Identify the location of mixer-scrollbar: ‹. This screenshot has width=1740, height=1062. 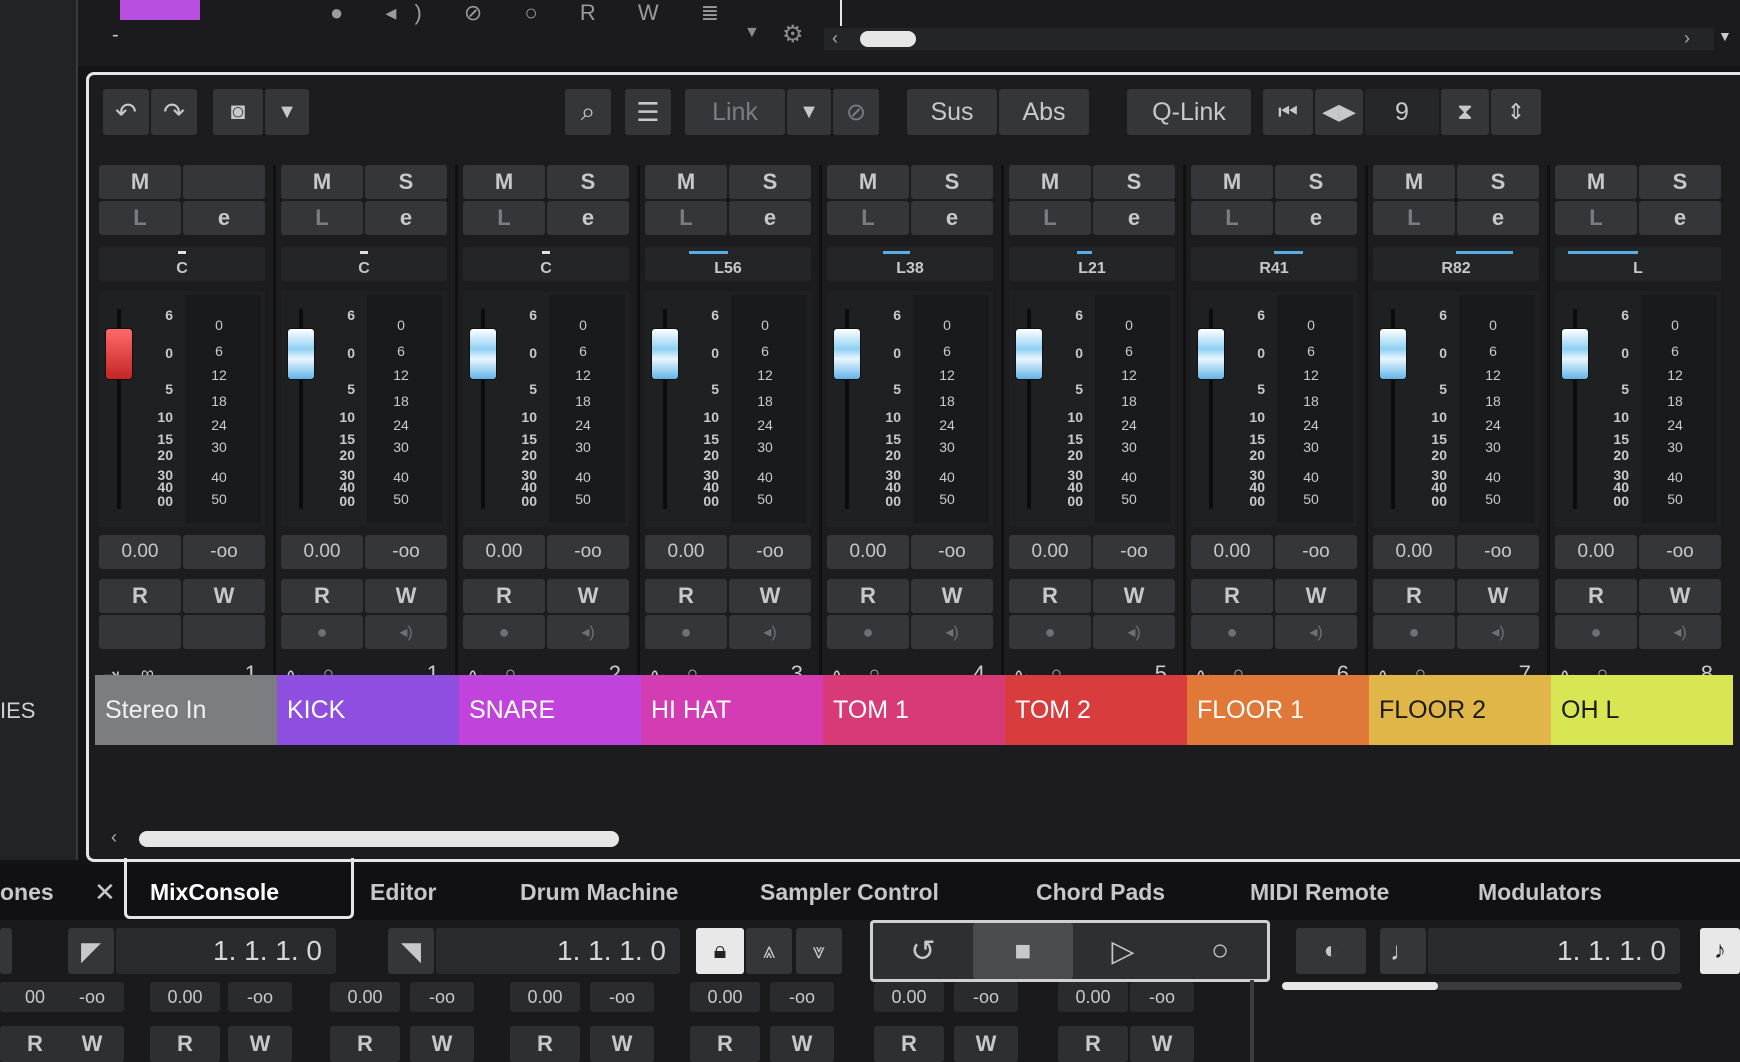
(921, 839).